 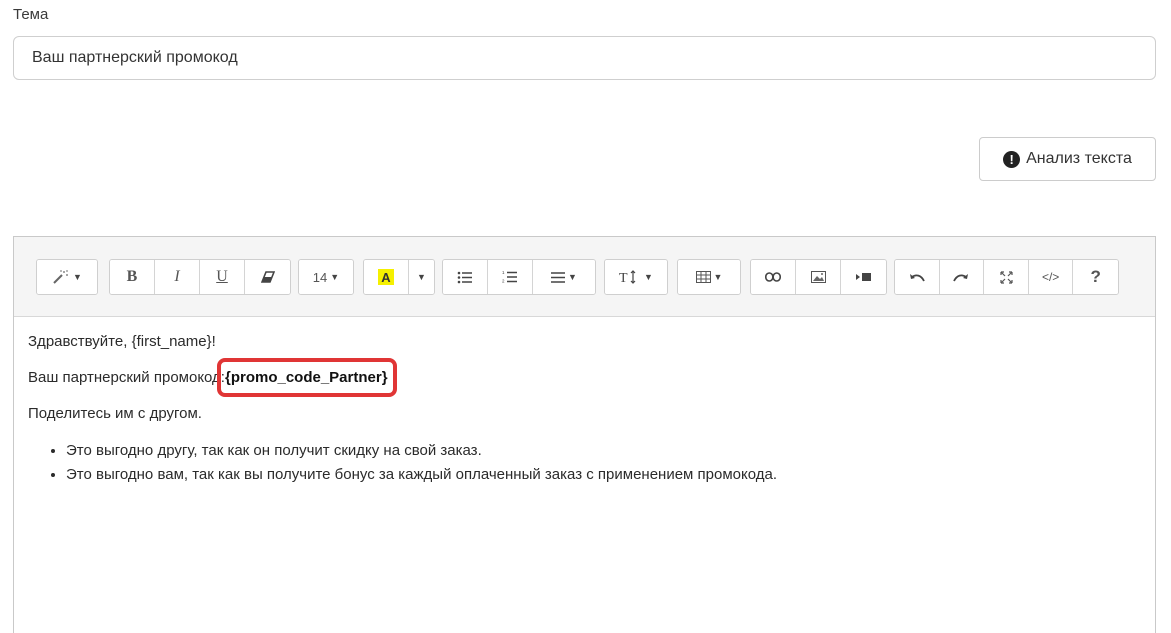 What do you see at coordinates (558, 277) in the screenshot?
I see `align-left-icon` at bounding box center [558, 277].